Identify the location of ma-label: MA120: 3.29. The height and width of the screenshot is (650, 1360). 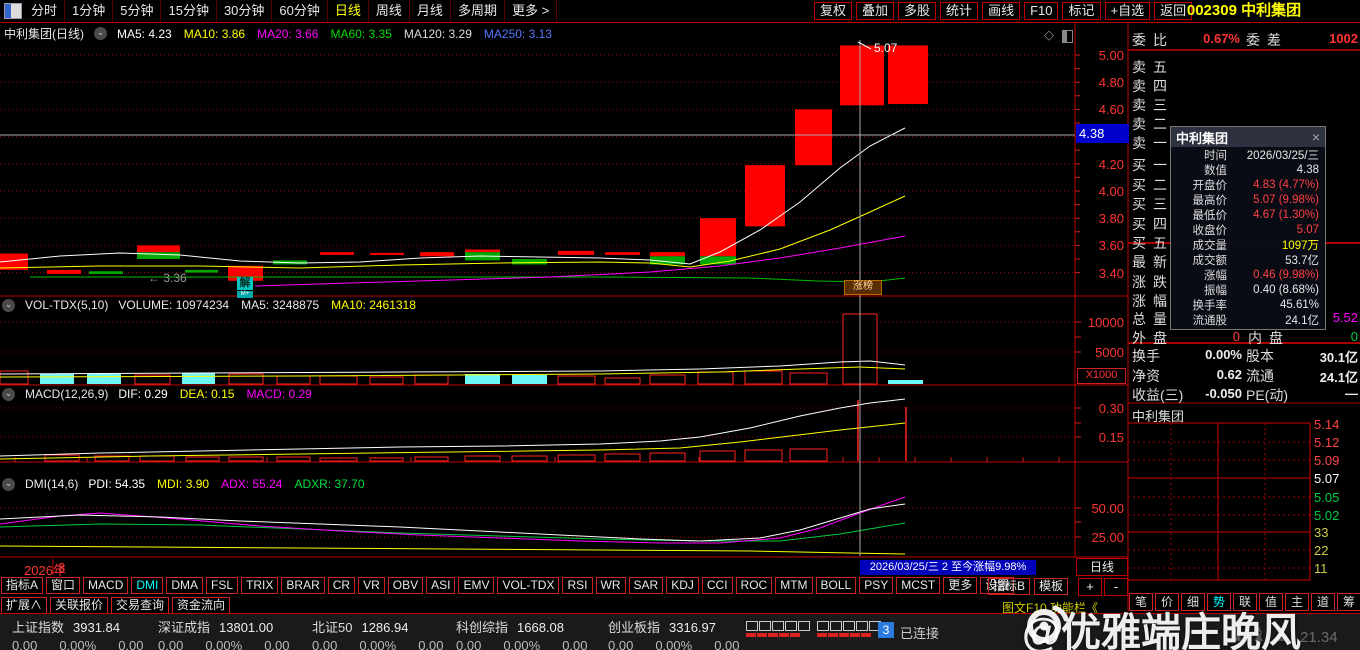
(437, 33).